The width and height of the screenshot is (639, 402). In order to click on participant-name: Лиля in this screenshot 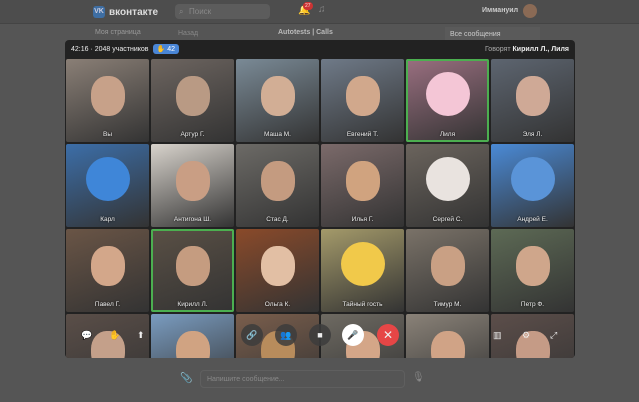, I will do `click(447, 134)`.